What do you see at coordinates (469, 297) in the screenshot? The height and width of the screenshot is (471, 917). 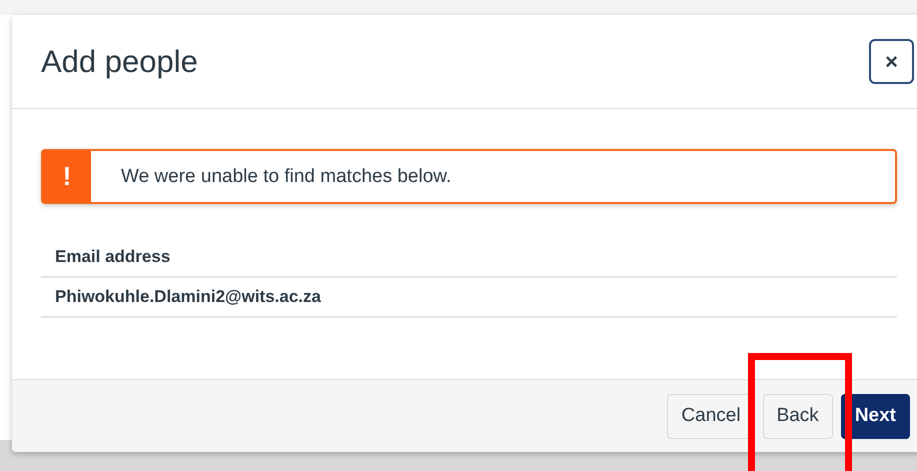 I see `table-cell: Phiwokuhle.Dlamini2@wits.ac.za` at bounding box center [469, 297].